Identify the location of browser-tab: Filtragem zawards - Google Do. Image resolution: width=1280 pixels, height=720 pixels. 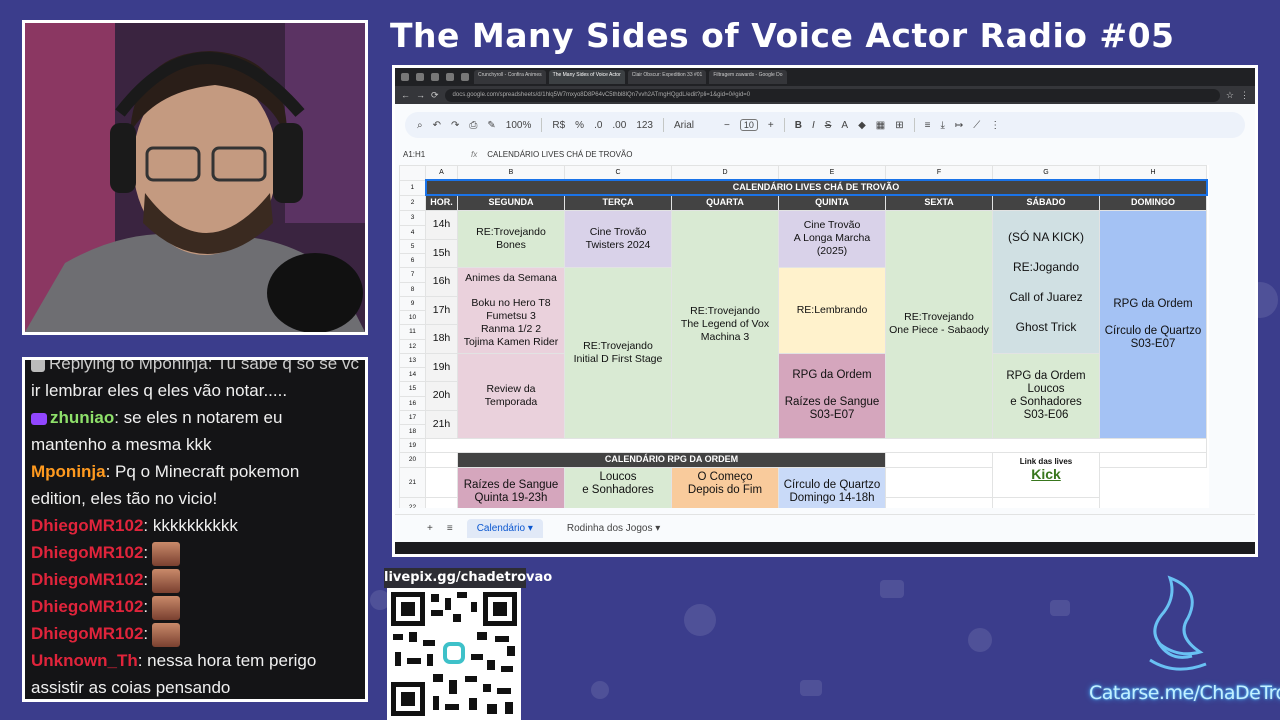
(748, 77).